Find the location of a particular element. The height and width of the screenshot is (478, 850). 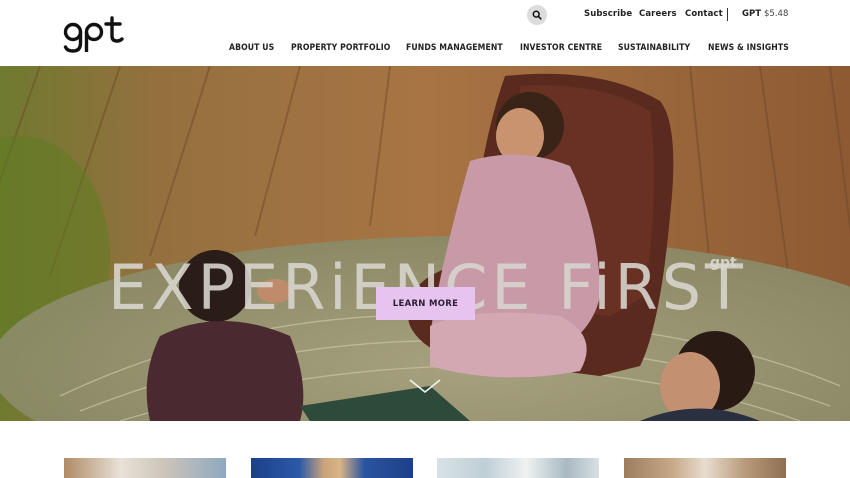

subscribe-link: Subscribe is located at coordinates (608, 14).